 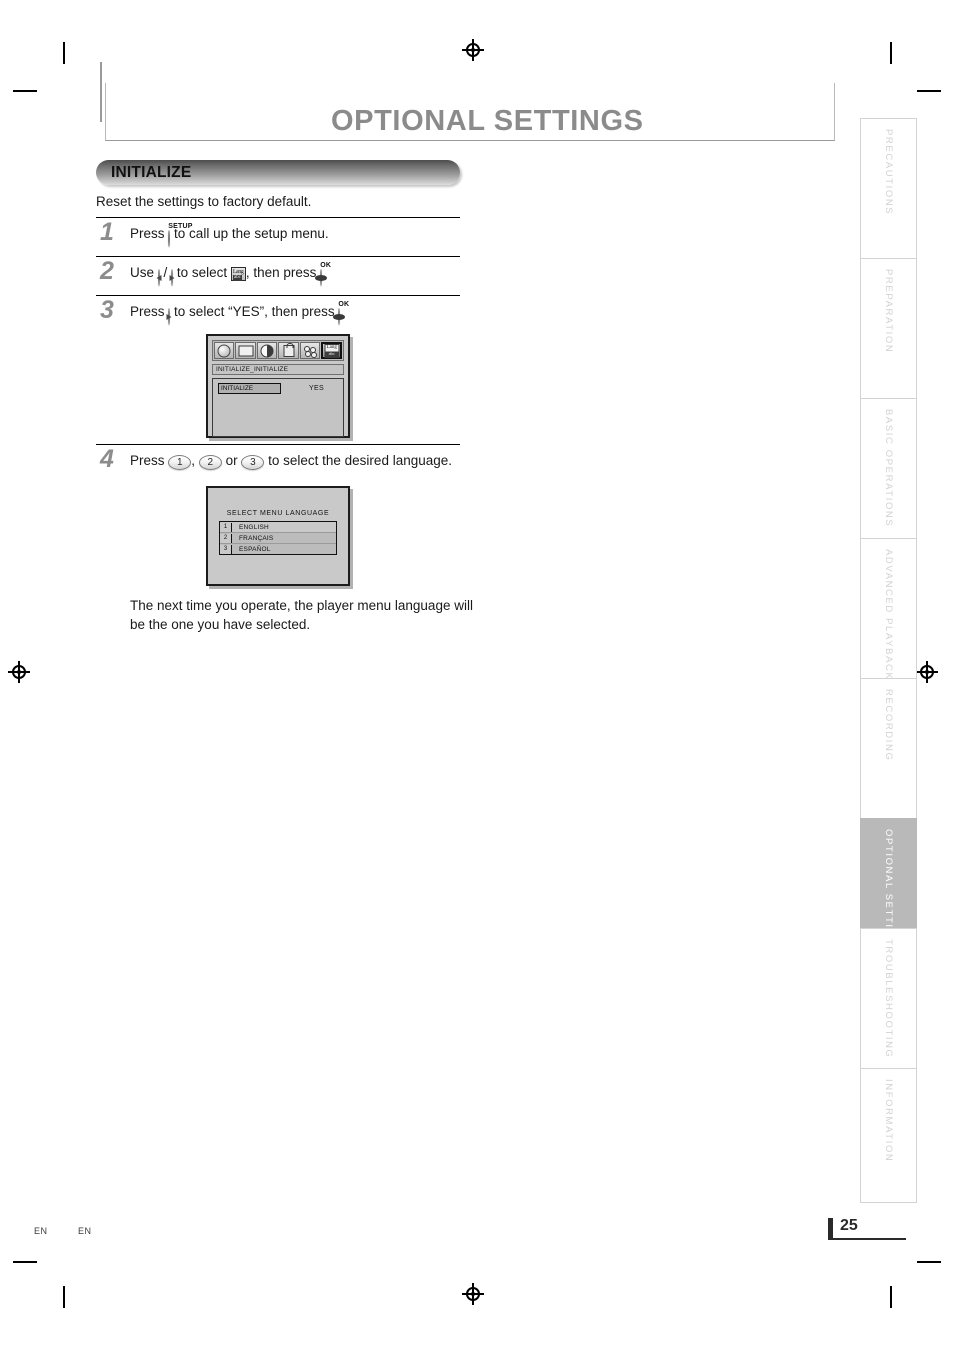 What do you see at coordinates (316, 388) in the screenshot?
I see `osd-item-value: YES` at bounding box center [316, 388].